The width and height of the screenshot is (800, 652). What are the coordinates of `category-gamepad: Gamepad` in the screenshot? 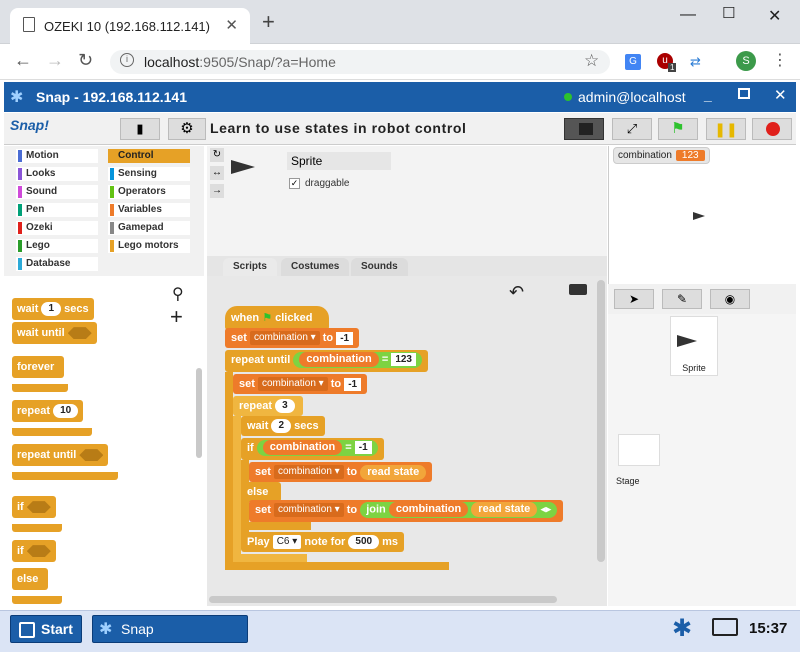 It's located at (149, 228).